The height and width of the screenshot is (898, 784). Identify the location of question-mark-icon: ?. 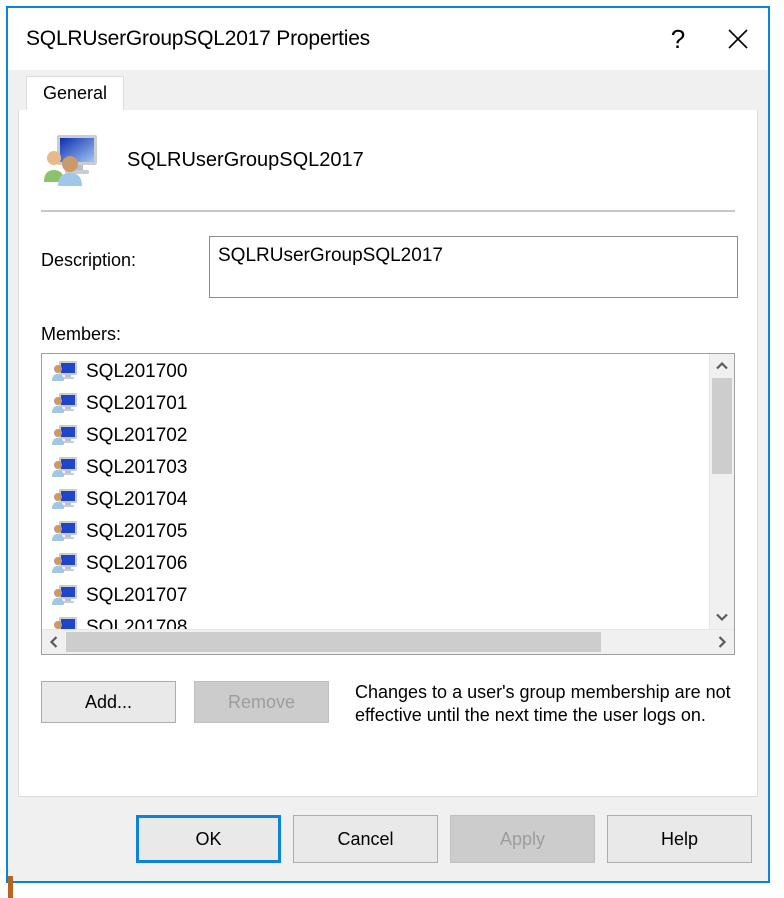
(678, 39).